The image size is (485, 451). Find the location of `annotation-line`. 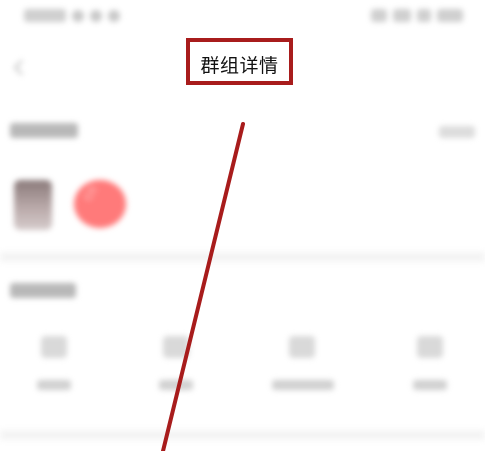

annotation-line is located at coordinates (203, 286).